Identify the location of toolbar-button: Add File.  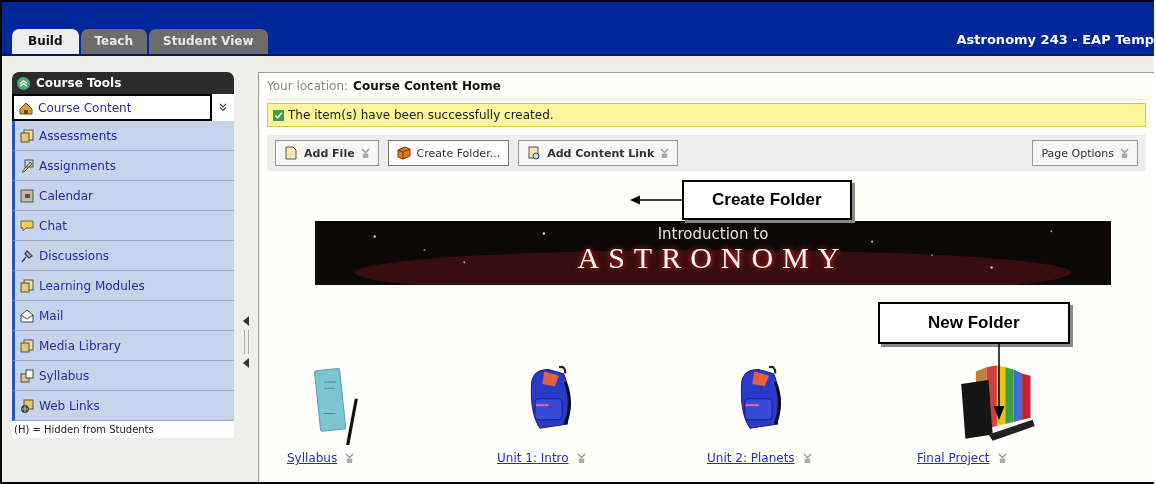
(327, 153).